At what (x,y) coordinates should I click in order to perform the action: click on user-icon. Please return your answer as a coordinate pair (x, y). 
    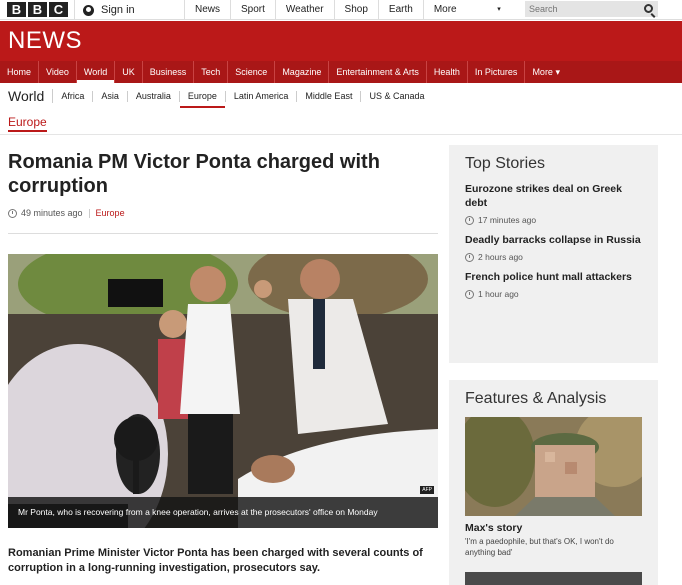
    Looking at the image, I should click on (88, 10).